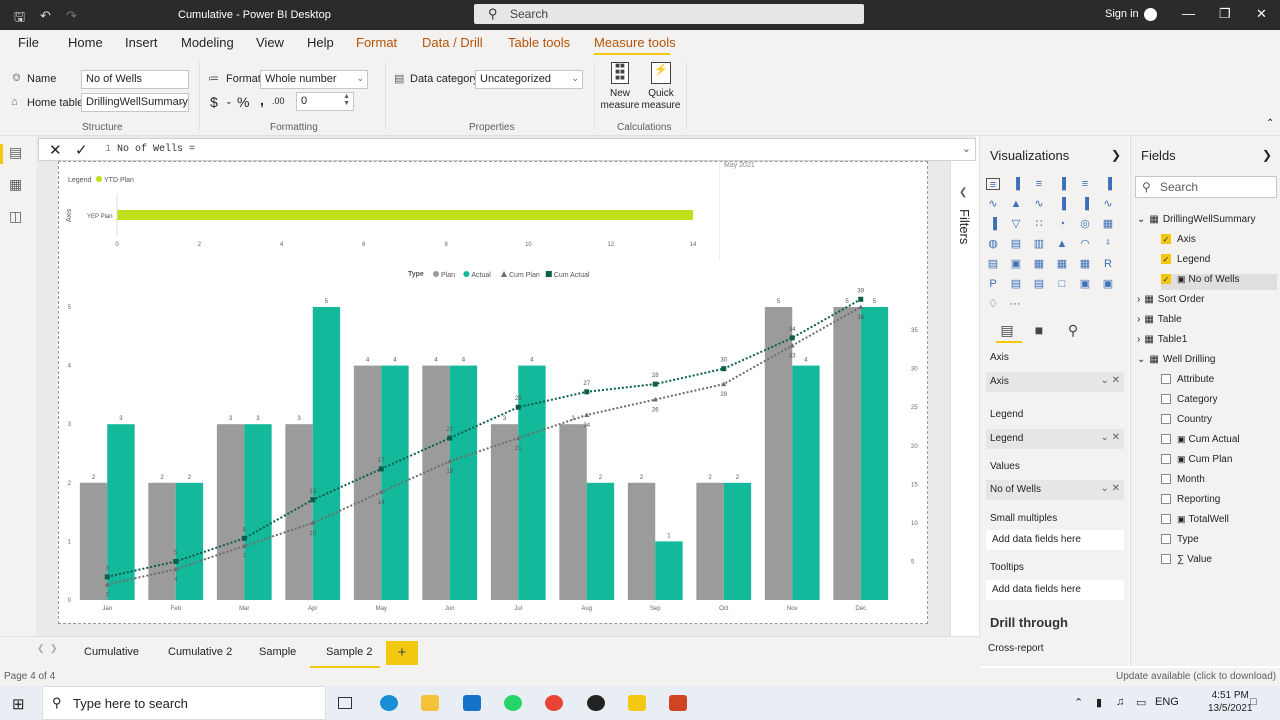  Describe the element at coordinates (430, 703) in the screenshot. I see `file-explorer-icon` at that location.